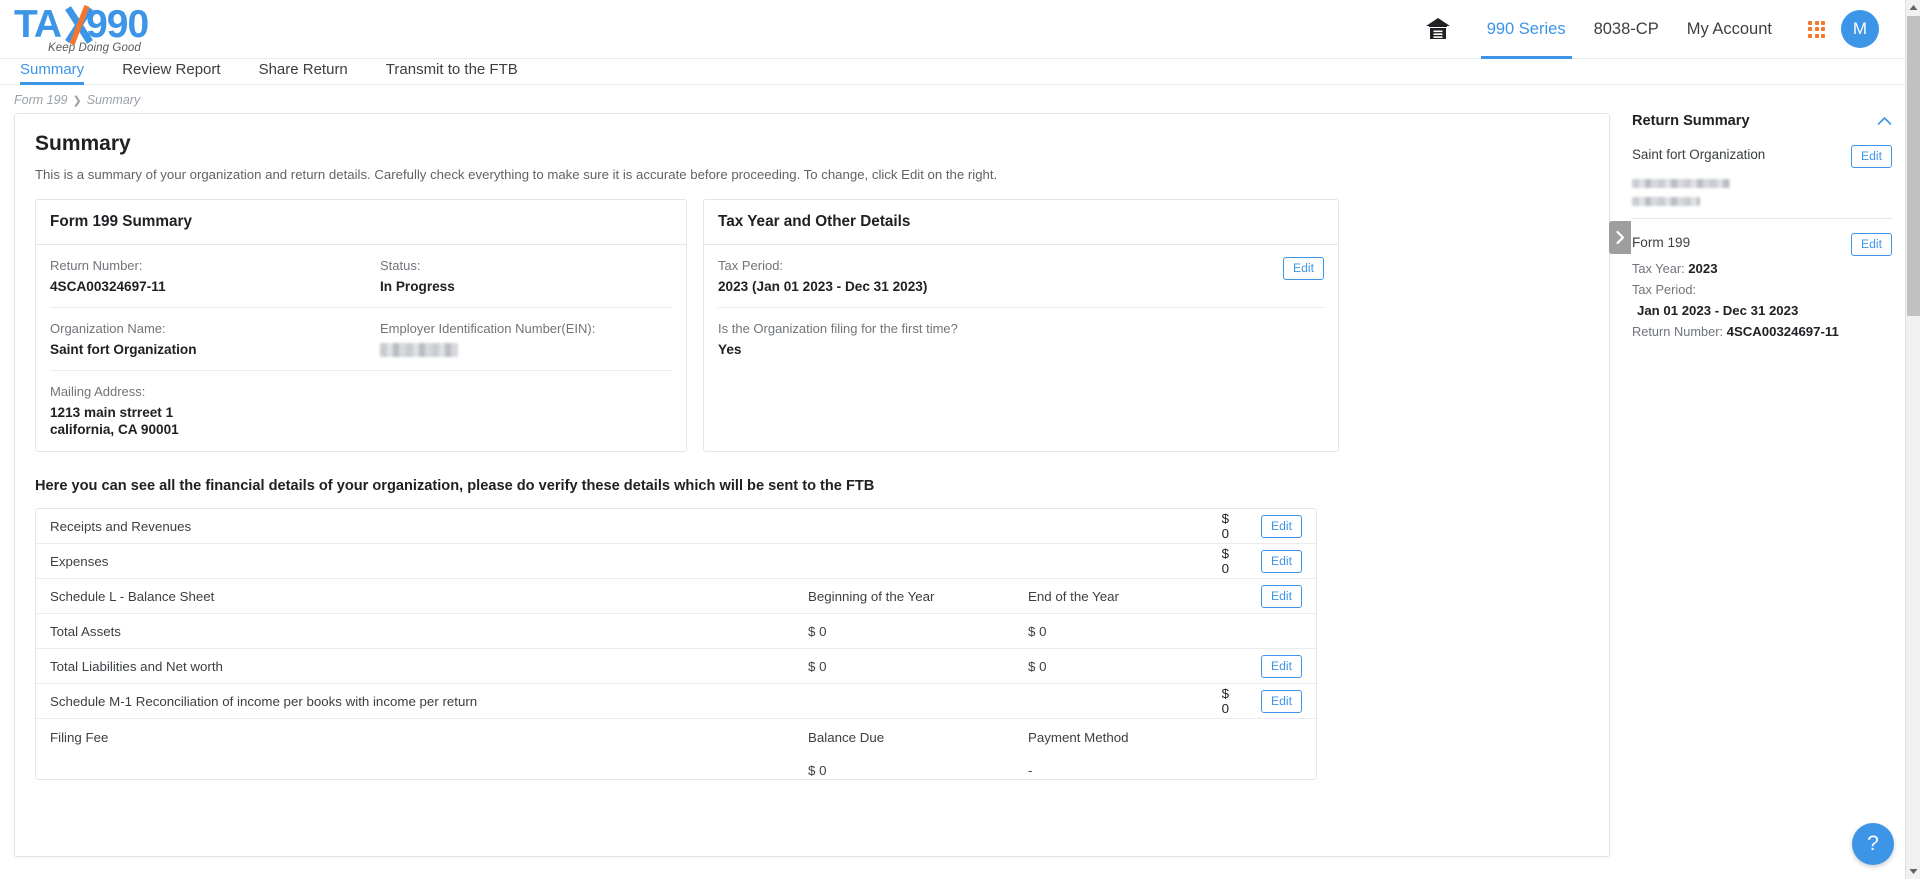 This screenshot has width=1920, height=879. What do you see at coordinates (1678, 331) in the screenshot?
I see `sidebar-return-number-label: Return Number:` at bounding box center [1678, 331].